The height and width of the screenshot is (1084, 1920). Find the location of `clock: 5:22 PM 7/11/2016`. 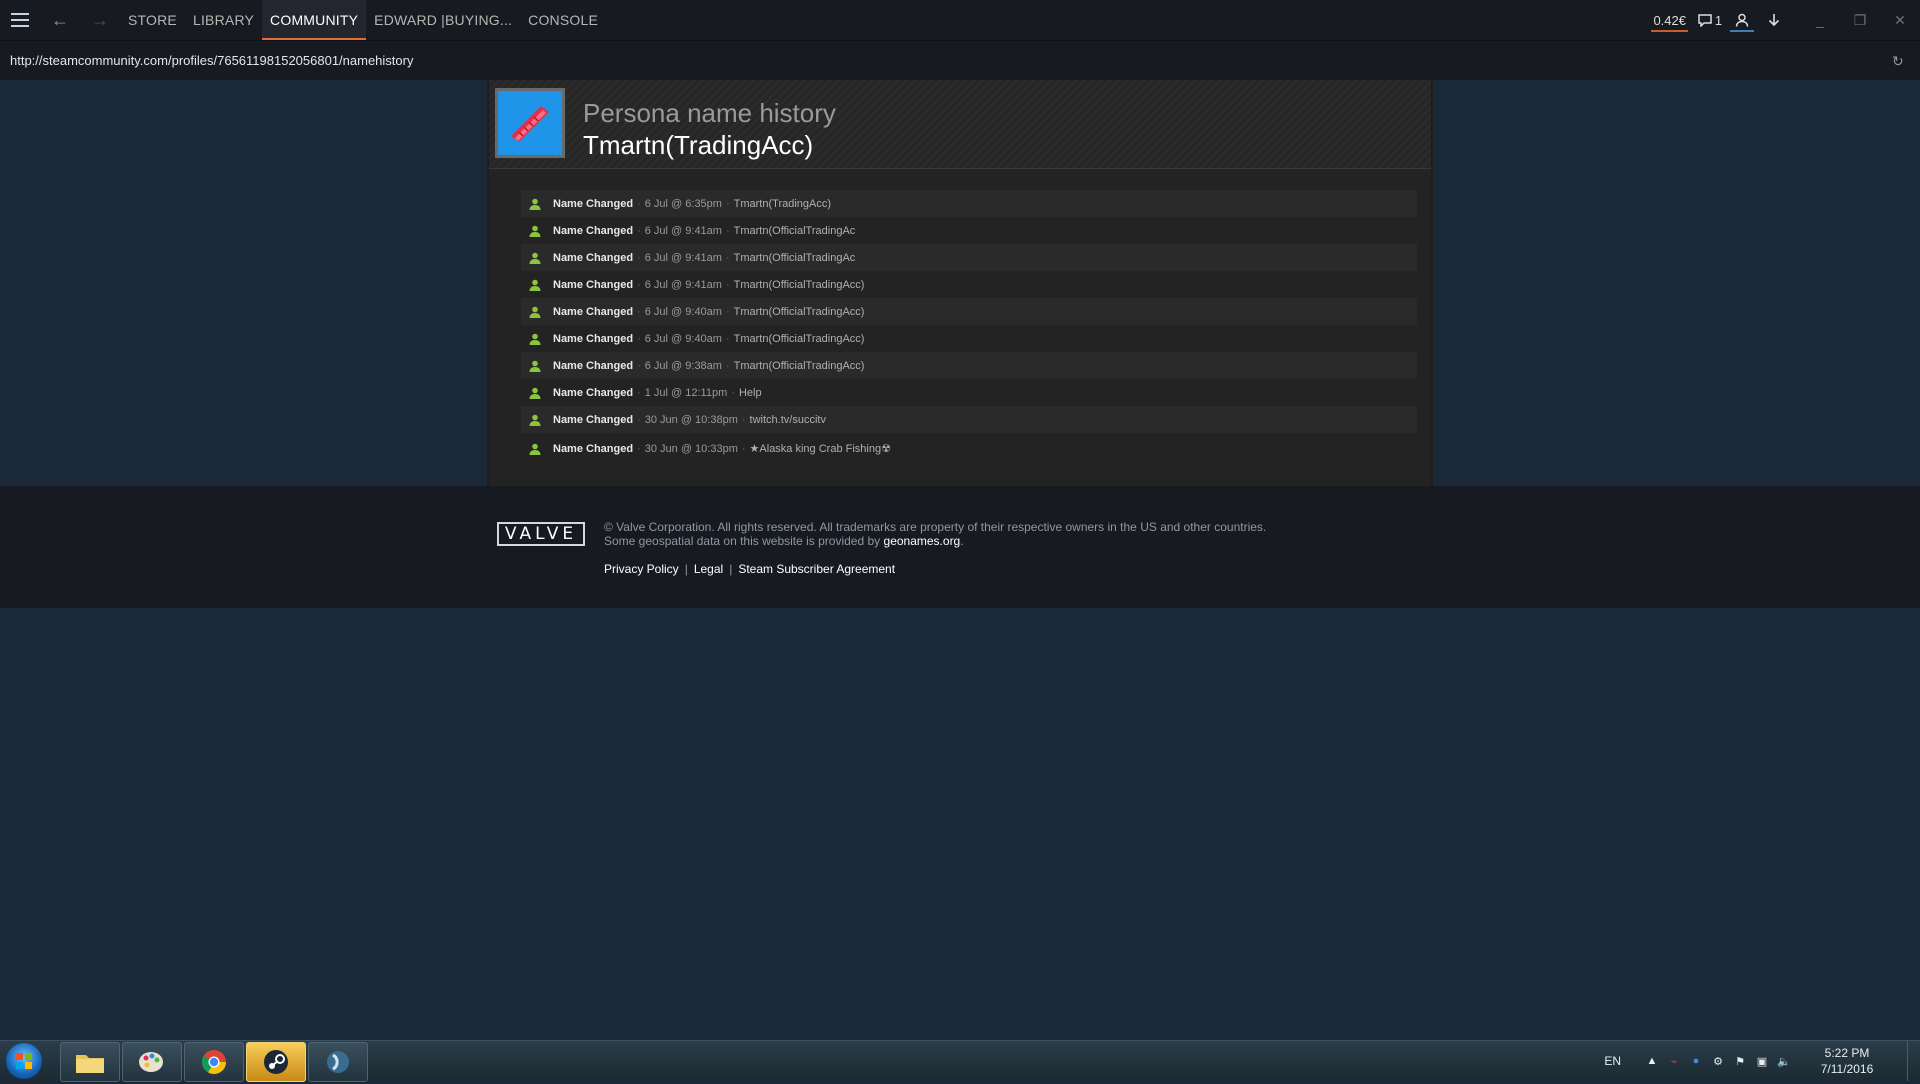

clock: 5:22 PM 7/11/2016 is located at coordinates (1847, 1061).